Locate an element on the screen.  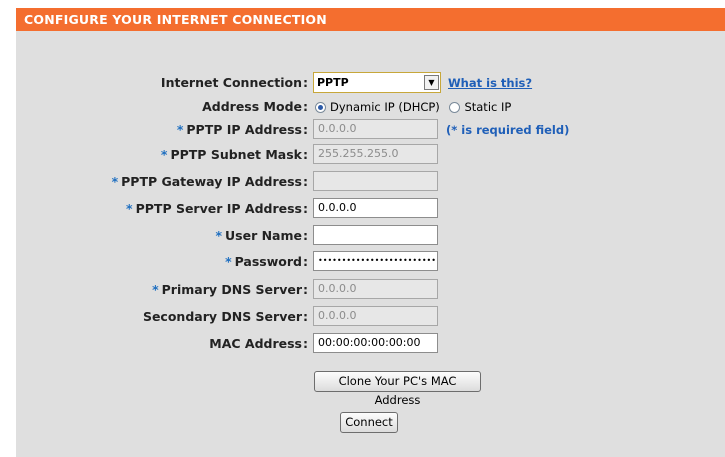
row-user-name: * User Name: is located at coordinates (370, 236).